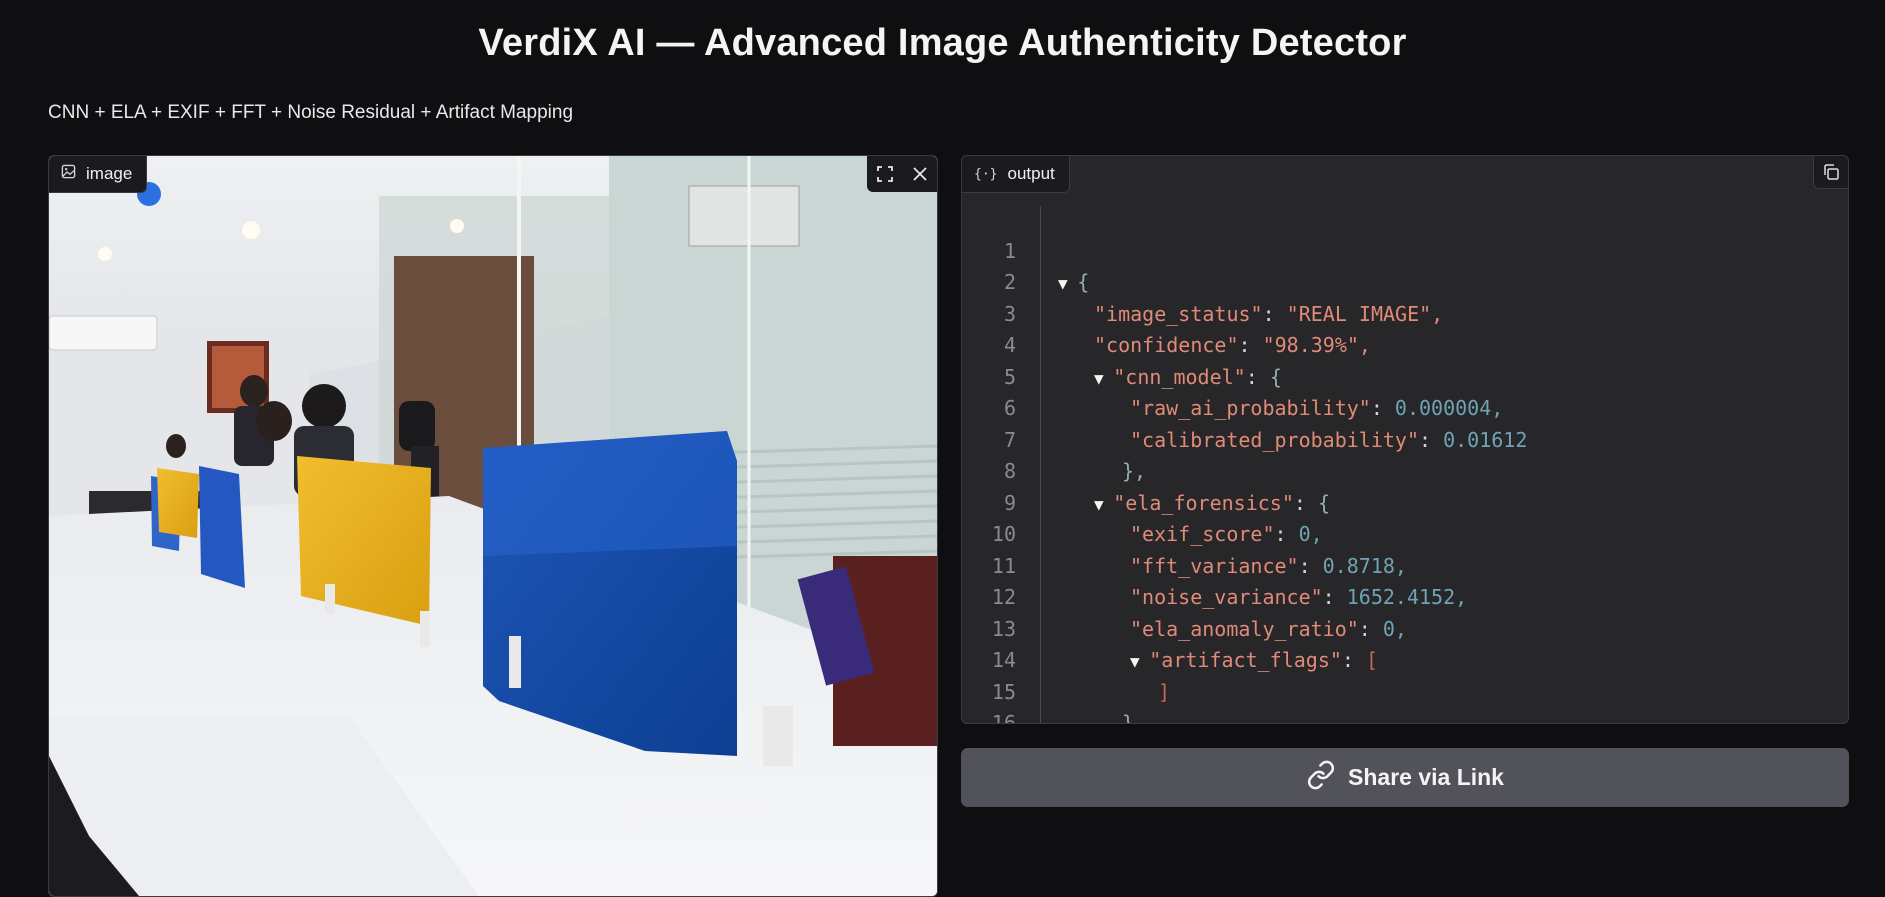  I want to click on code-line: 5 "raw_ai_probability": 0.000004,, so click(1253, 392).